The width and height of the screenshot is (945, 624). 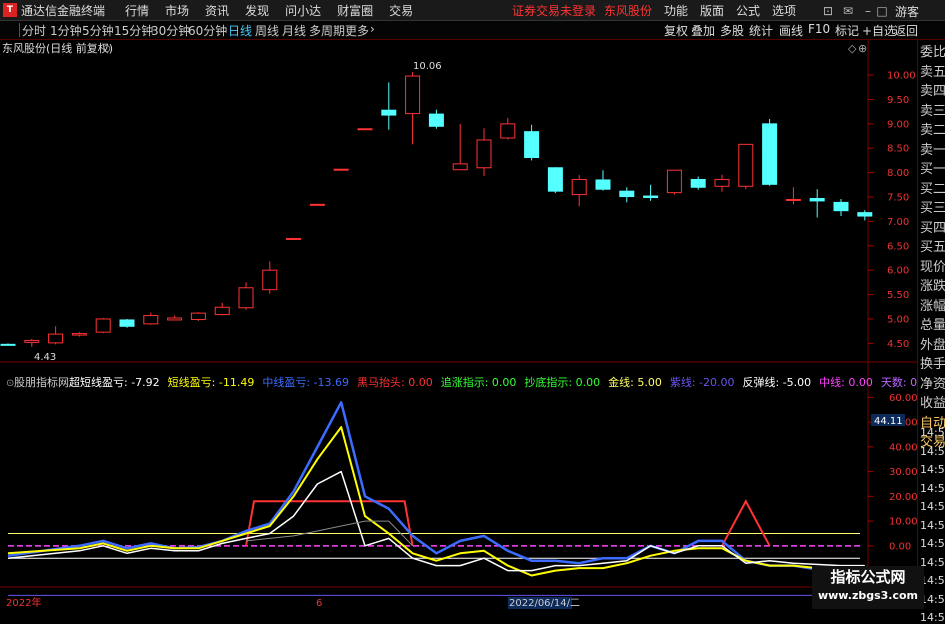 What do you see at coordinates (932, 70) in the screenshot?
I see `right-panel-item: 卖五` at bounding box center [932, 70].